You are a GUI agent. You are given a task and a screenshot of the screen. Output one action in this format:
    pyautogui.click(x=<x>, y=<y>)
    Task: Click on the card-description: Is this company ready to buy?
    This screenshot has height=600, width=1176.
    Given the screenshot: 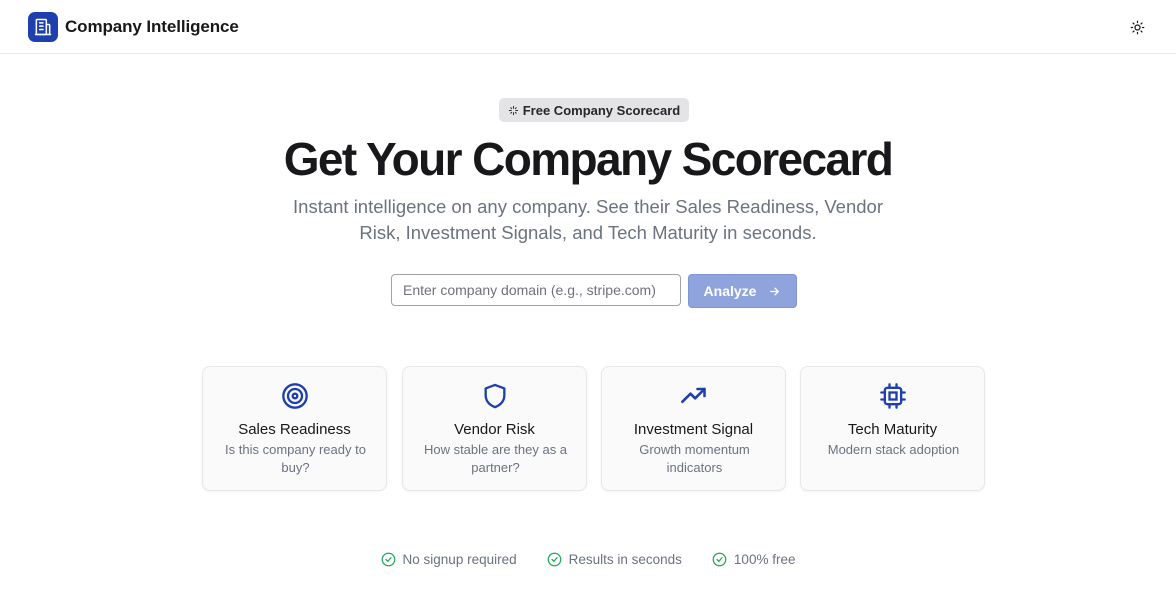 What is the action you would take?
    pyautogui.click(x=295, y=458)
    